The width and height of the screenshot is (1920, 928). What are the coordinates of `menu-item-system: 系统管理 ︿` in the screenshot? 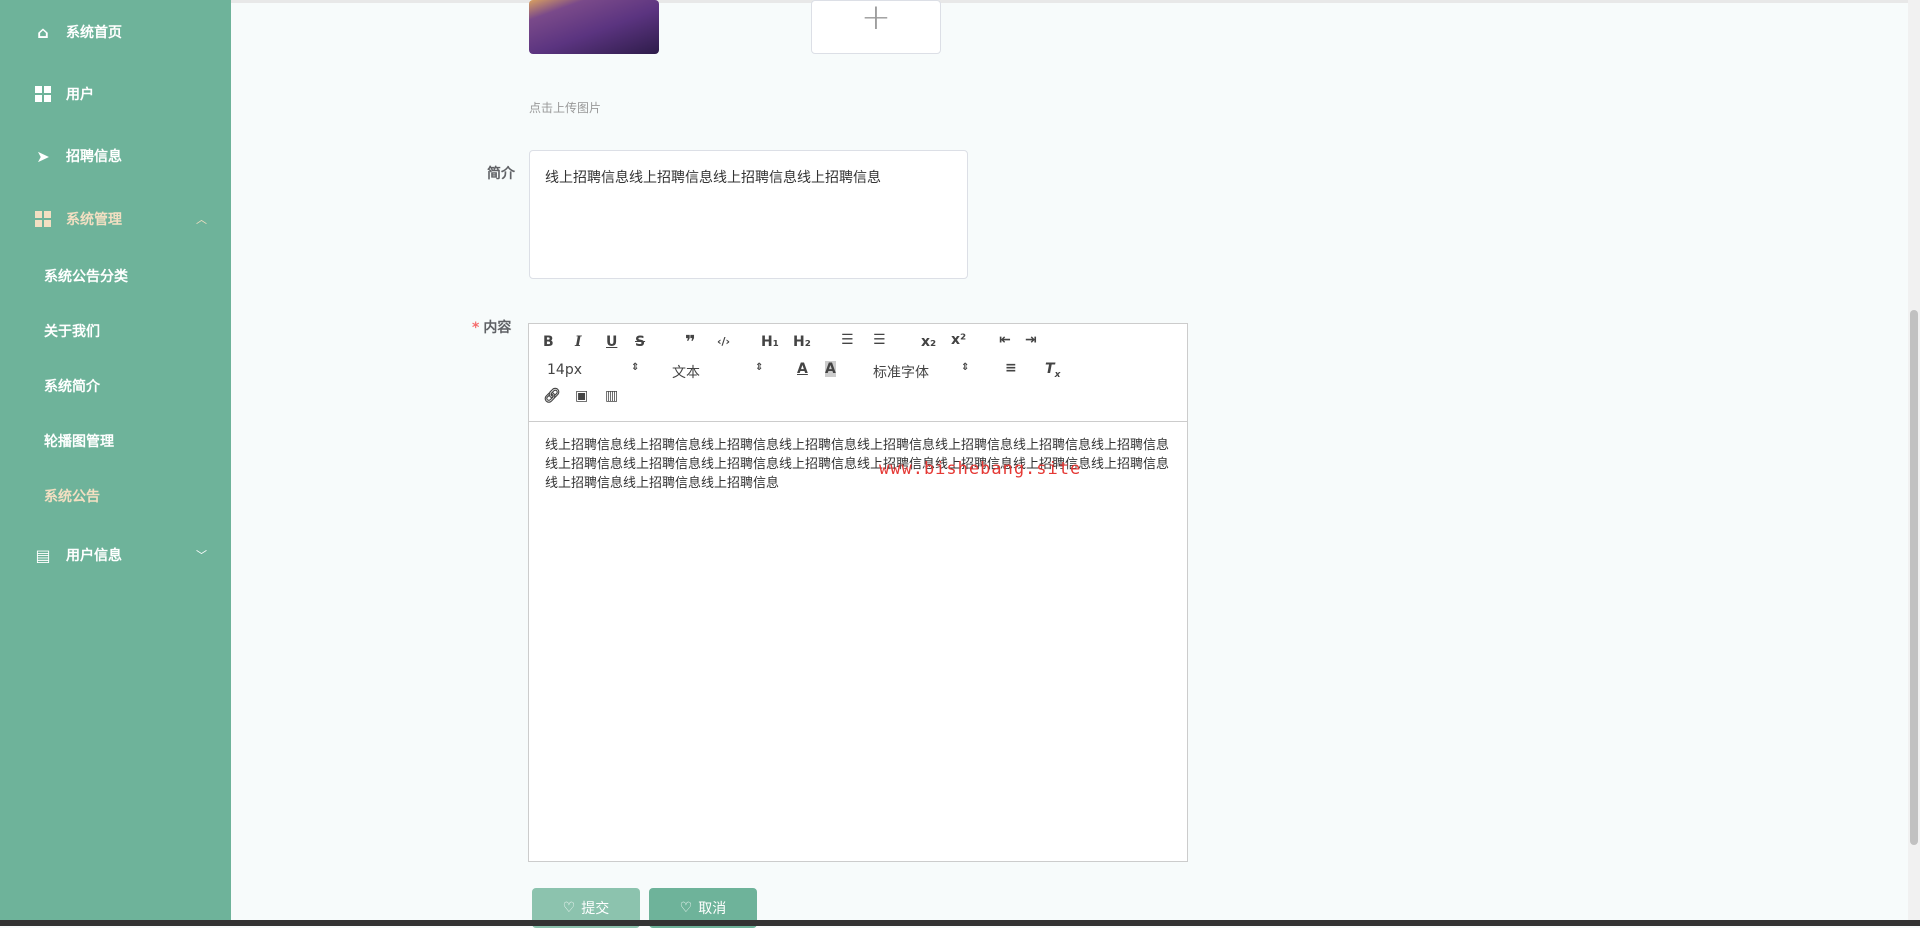 It's located at (115, 219).